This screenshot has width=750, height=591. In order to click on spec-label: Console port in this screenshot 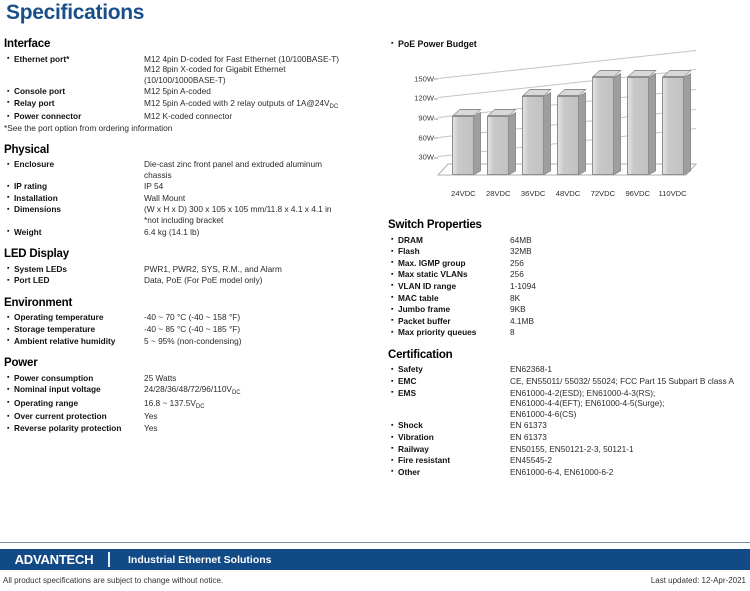, I will do `click(40, 91)`.